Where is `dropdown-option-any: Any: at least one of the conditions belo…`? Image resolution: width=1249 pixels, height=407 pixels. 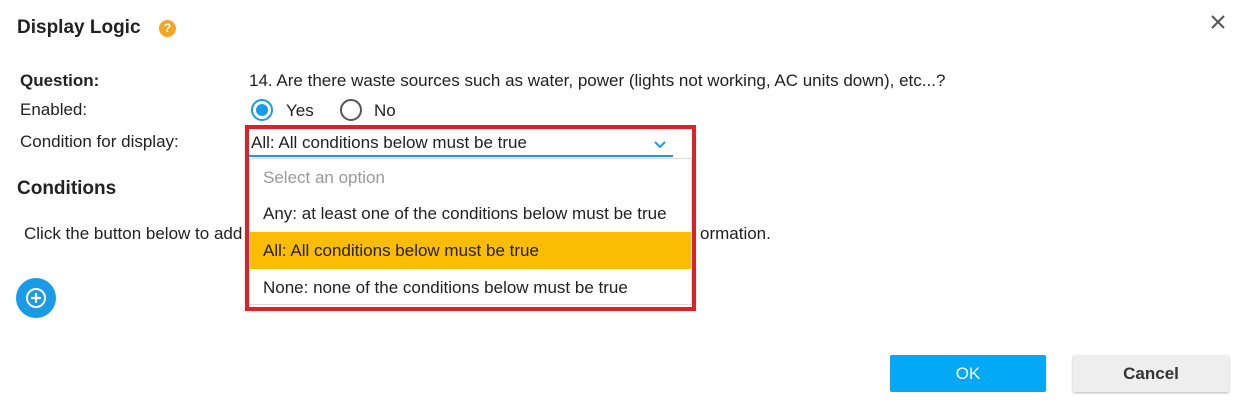 dropdown-option-any: Any: at least one of the conditions belo… is located at coordinates (470, 213).